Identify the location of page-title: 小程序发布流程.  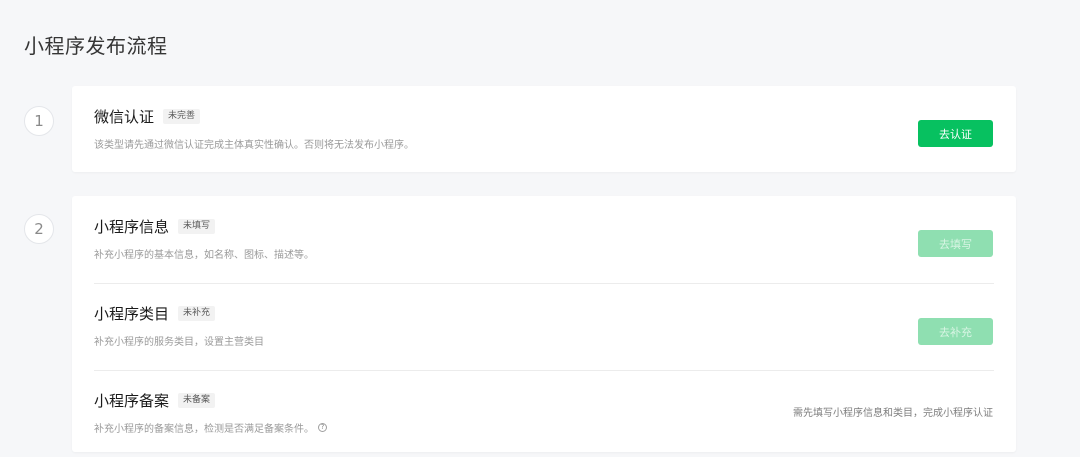
(96, 46).